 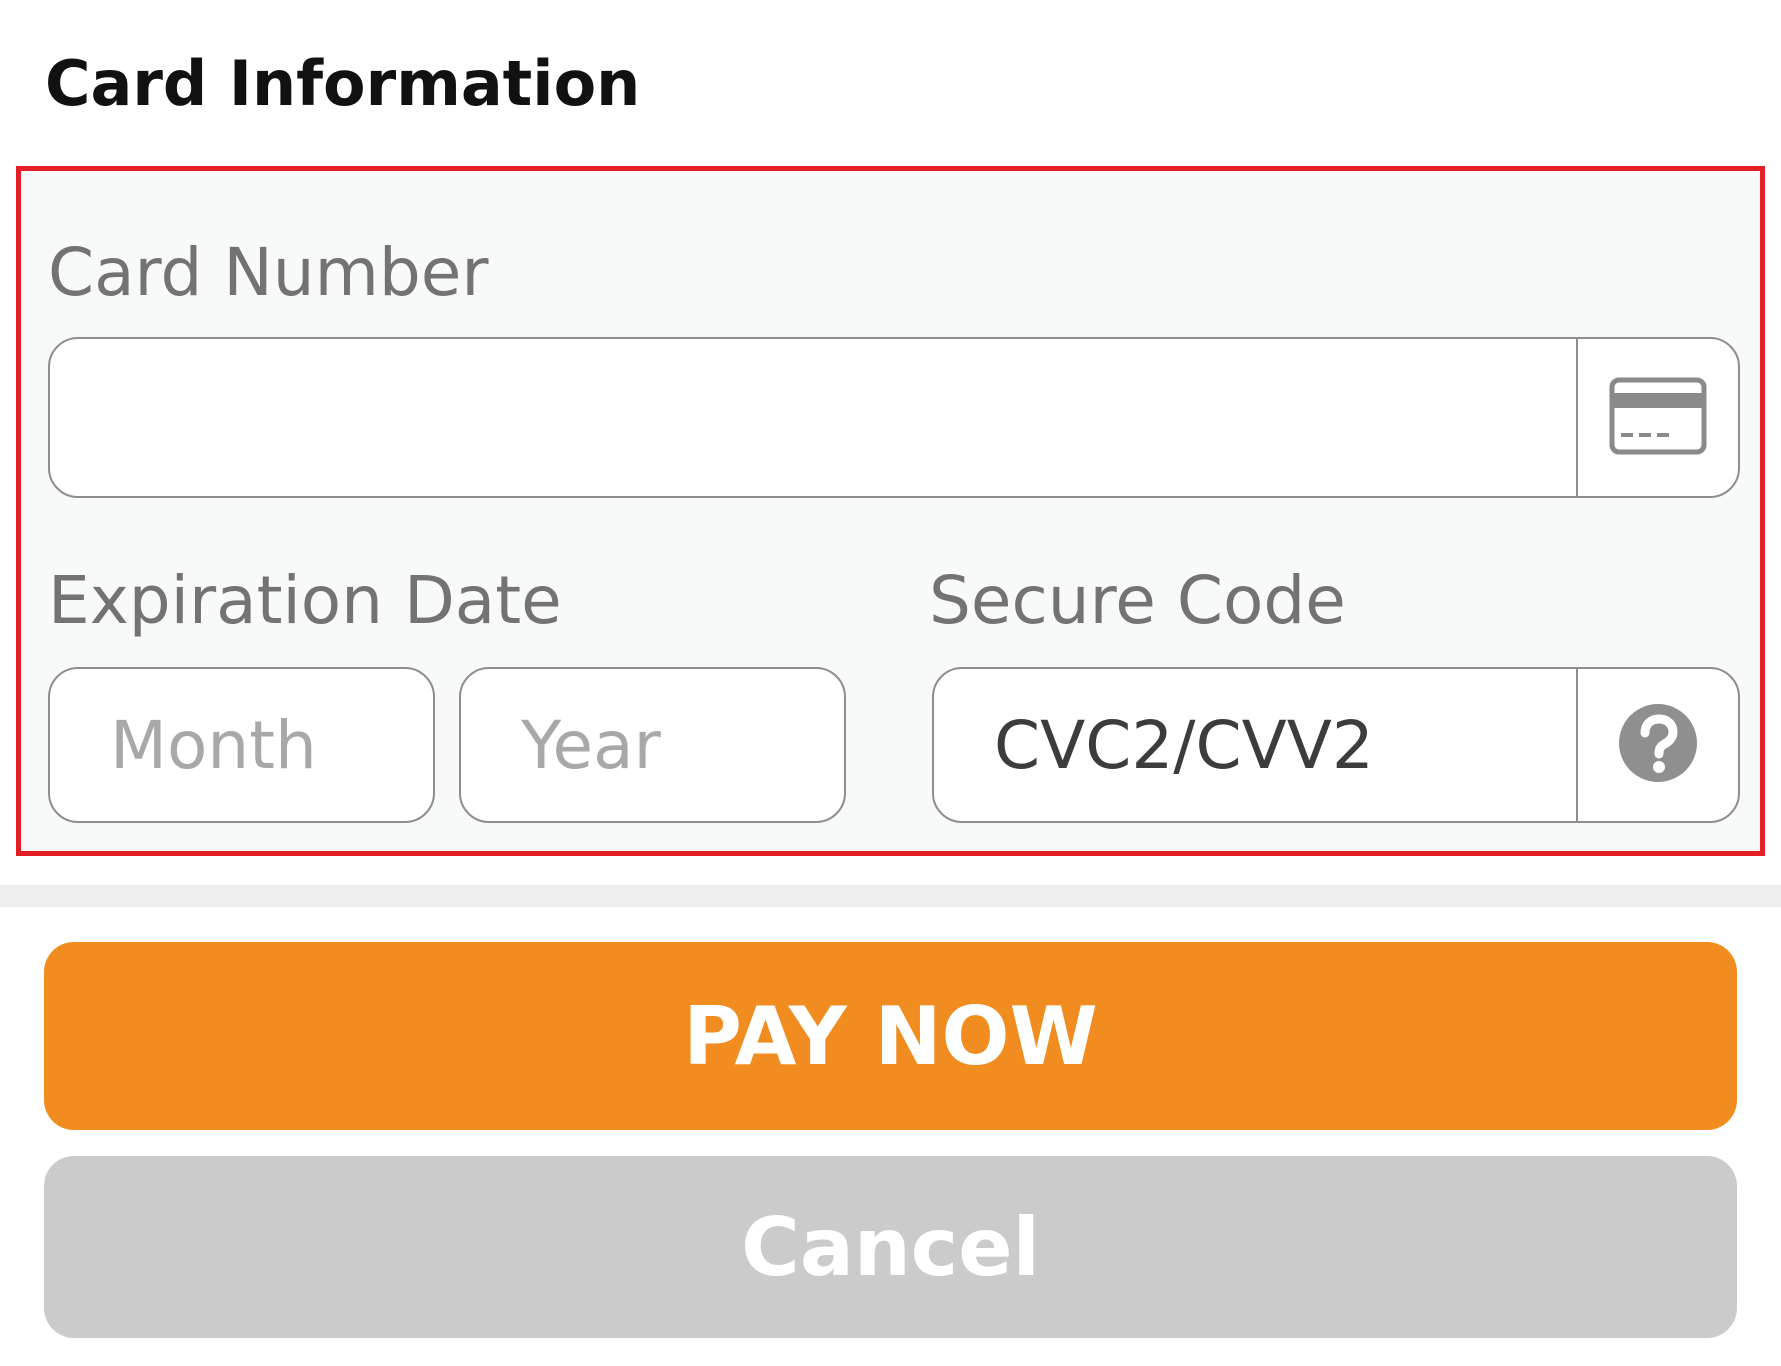 I want to click on secure-code-field: CVC2/CVV2, so click(x=1336, y=745).